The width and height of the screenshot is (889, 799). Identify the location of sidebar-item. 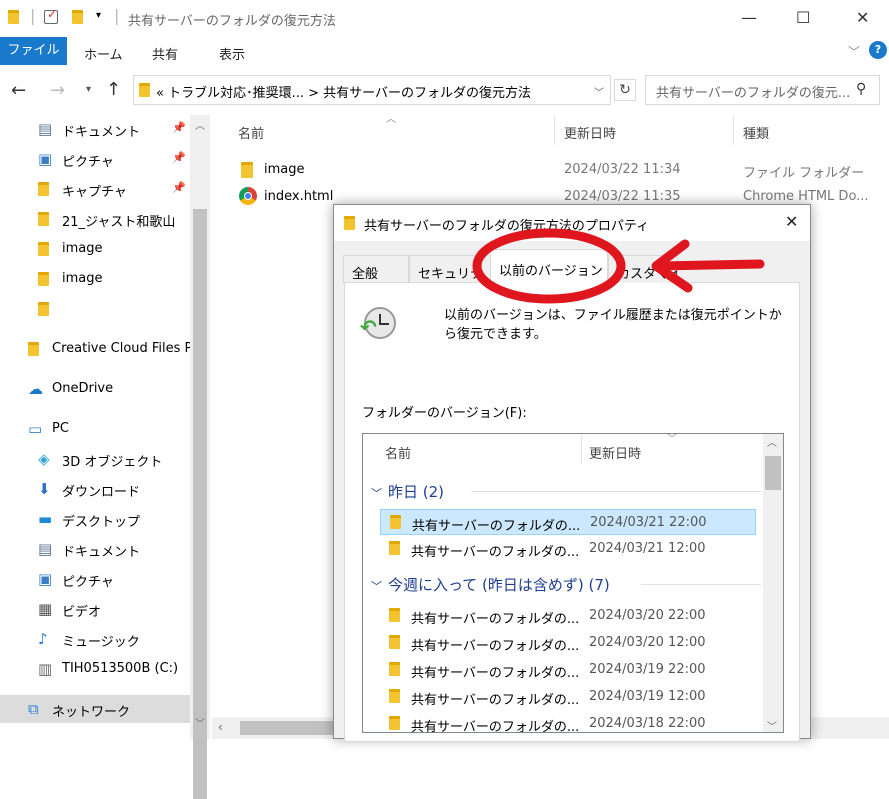
(95, 309).